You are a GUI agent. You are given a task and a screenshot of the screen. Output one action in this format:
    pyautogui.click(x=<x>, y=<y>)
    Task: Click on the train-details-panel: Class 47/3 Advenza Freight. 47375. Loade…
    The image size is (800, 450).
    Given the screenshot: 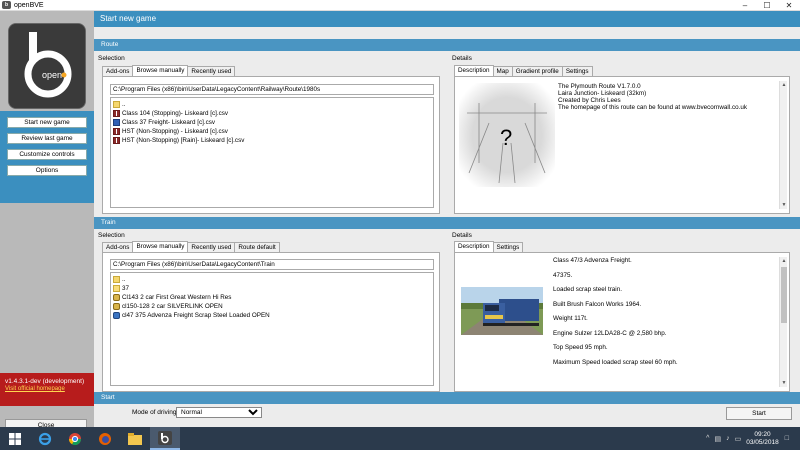 What is the action you would take?
    pyautogui.click(x=622, y=322)
    